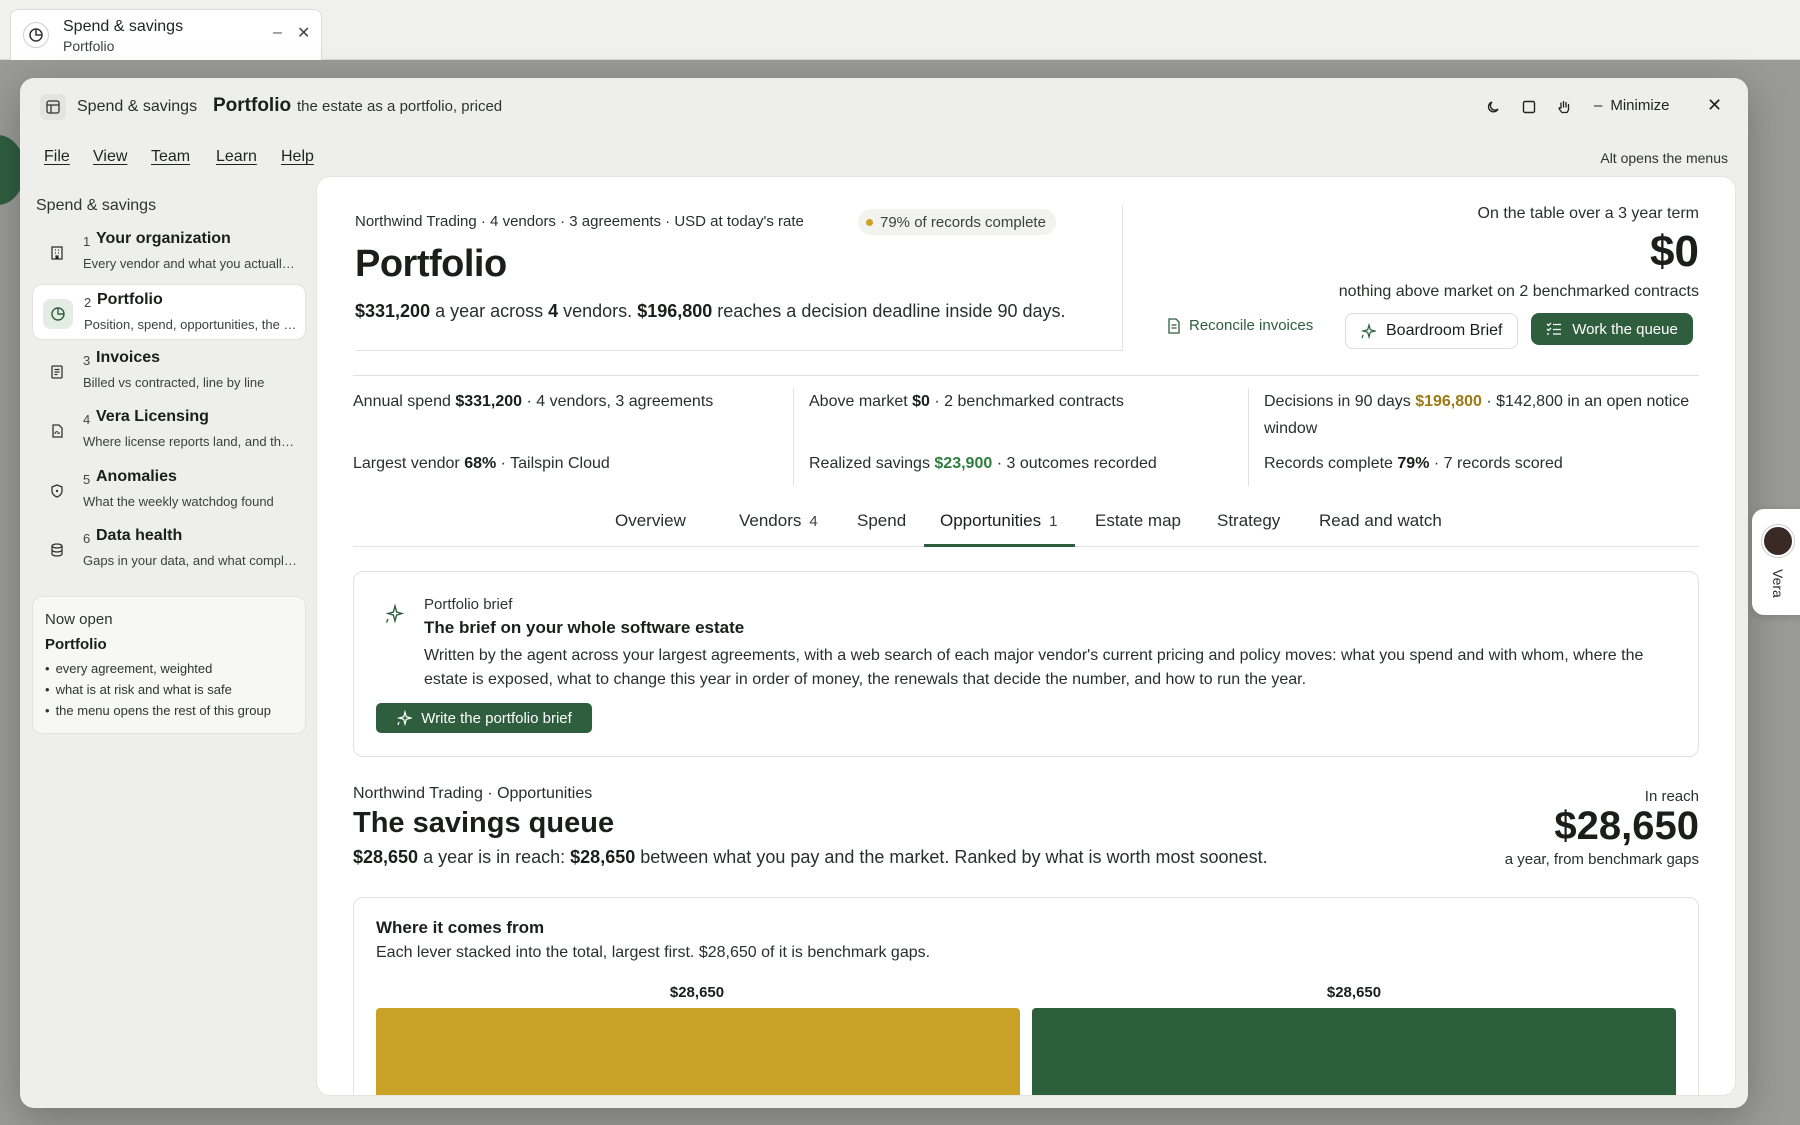 The width and height of the screenshot is (1800, 1125). I want to click on sidebar-item-label: Portfolio, so click(130, 299).